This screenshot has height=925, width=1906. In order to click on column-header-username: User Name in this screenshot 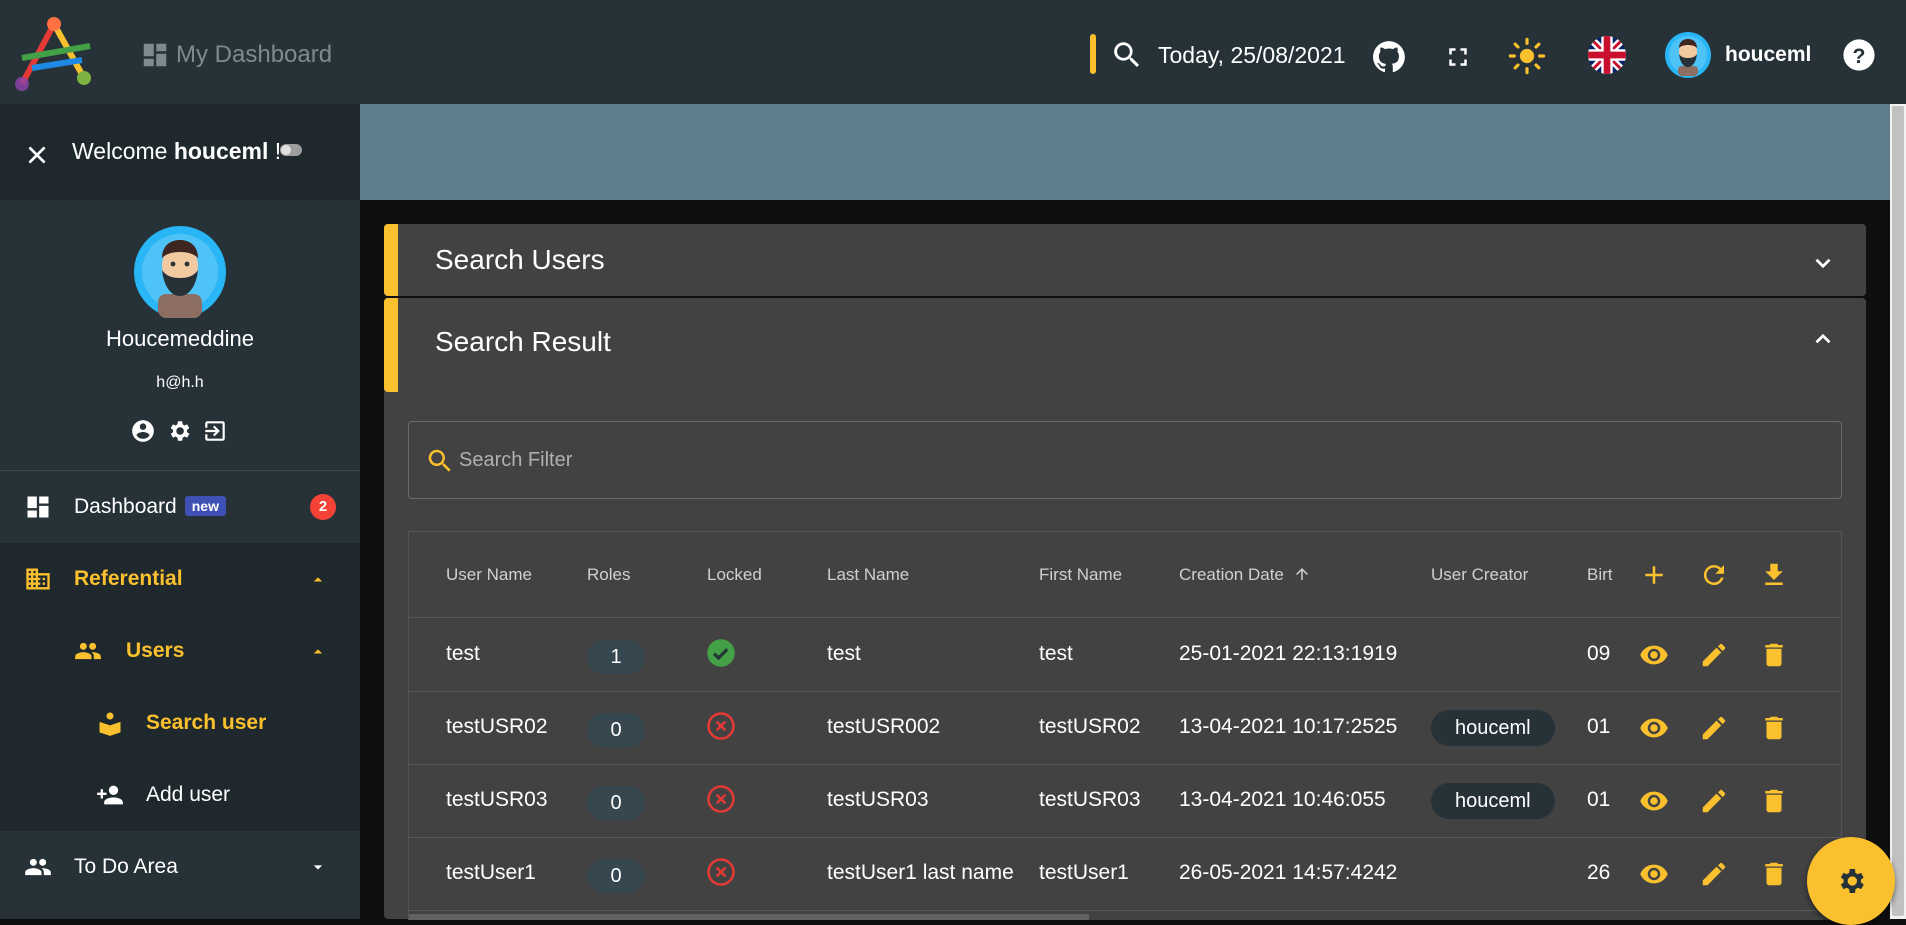, I will do `click(489, 575)`.